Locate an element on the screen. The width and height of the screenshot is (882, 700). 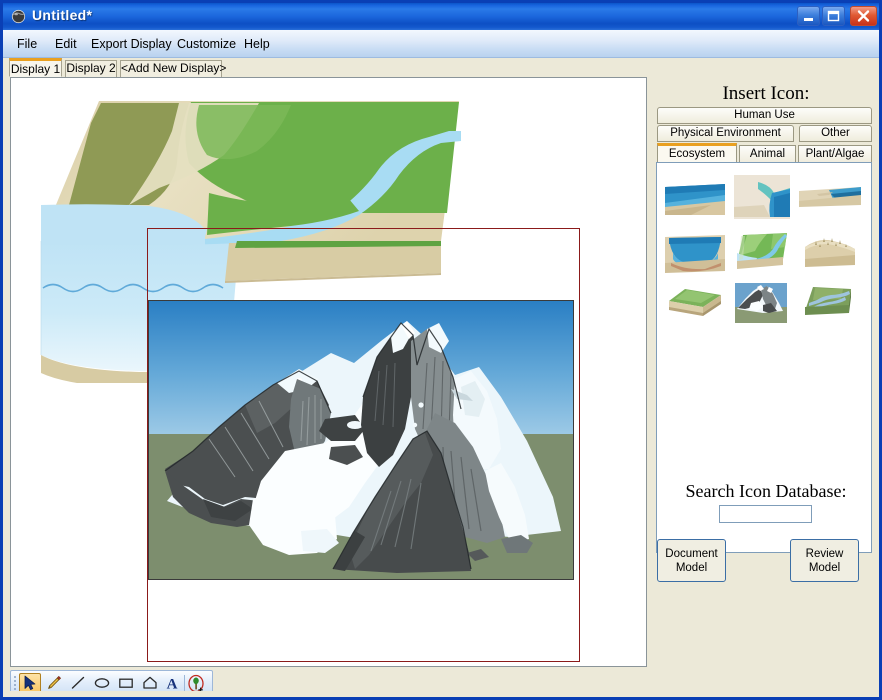
river-floodplain-icon is located at coordinates (762, 252).